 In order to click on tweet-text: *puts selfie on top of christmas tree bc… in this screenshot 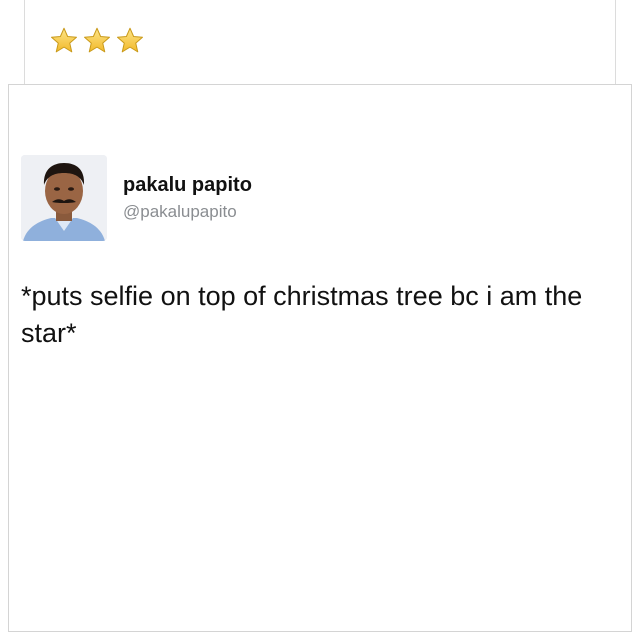, I will do `click(302, 314)`.